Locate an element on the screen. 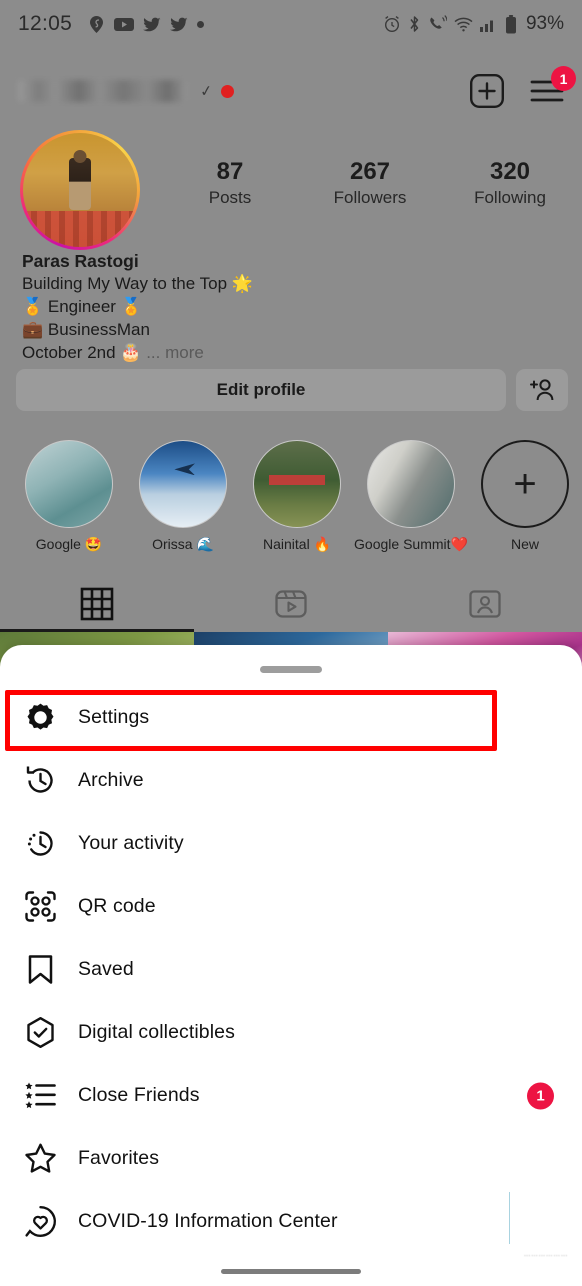 The height and width of the screenshot is (1286, 582). shield-check-icon is located at coordinates (46, 1032).